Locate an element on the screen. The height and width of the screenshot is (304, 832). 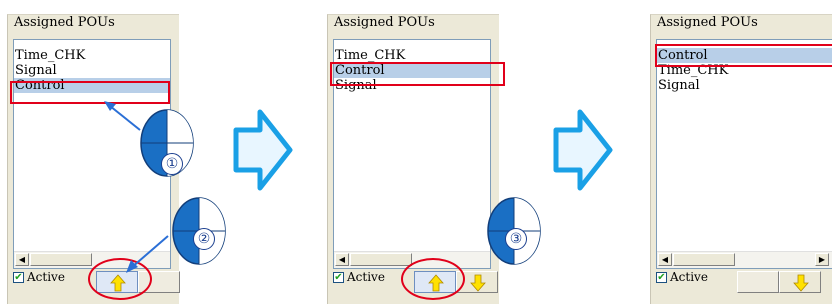
horizontal-scrollbar: ◀ ▶ is located at coordinates (744, 259).